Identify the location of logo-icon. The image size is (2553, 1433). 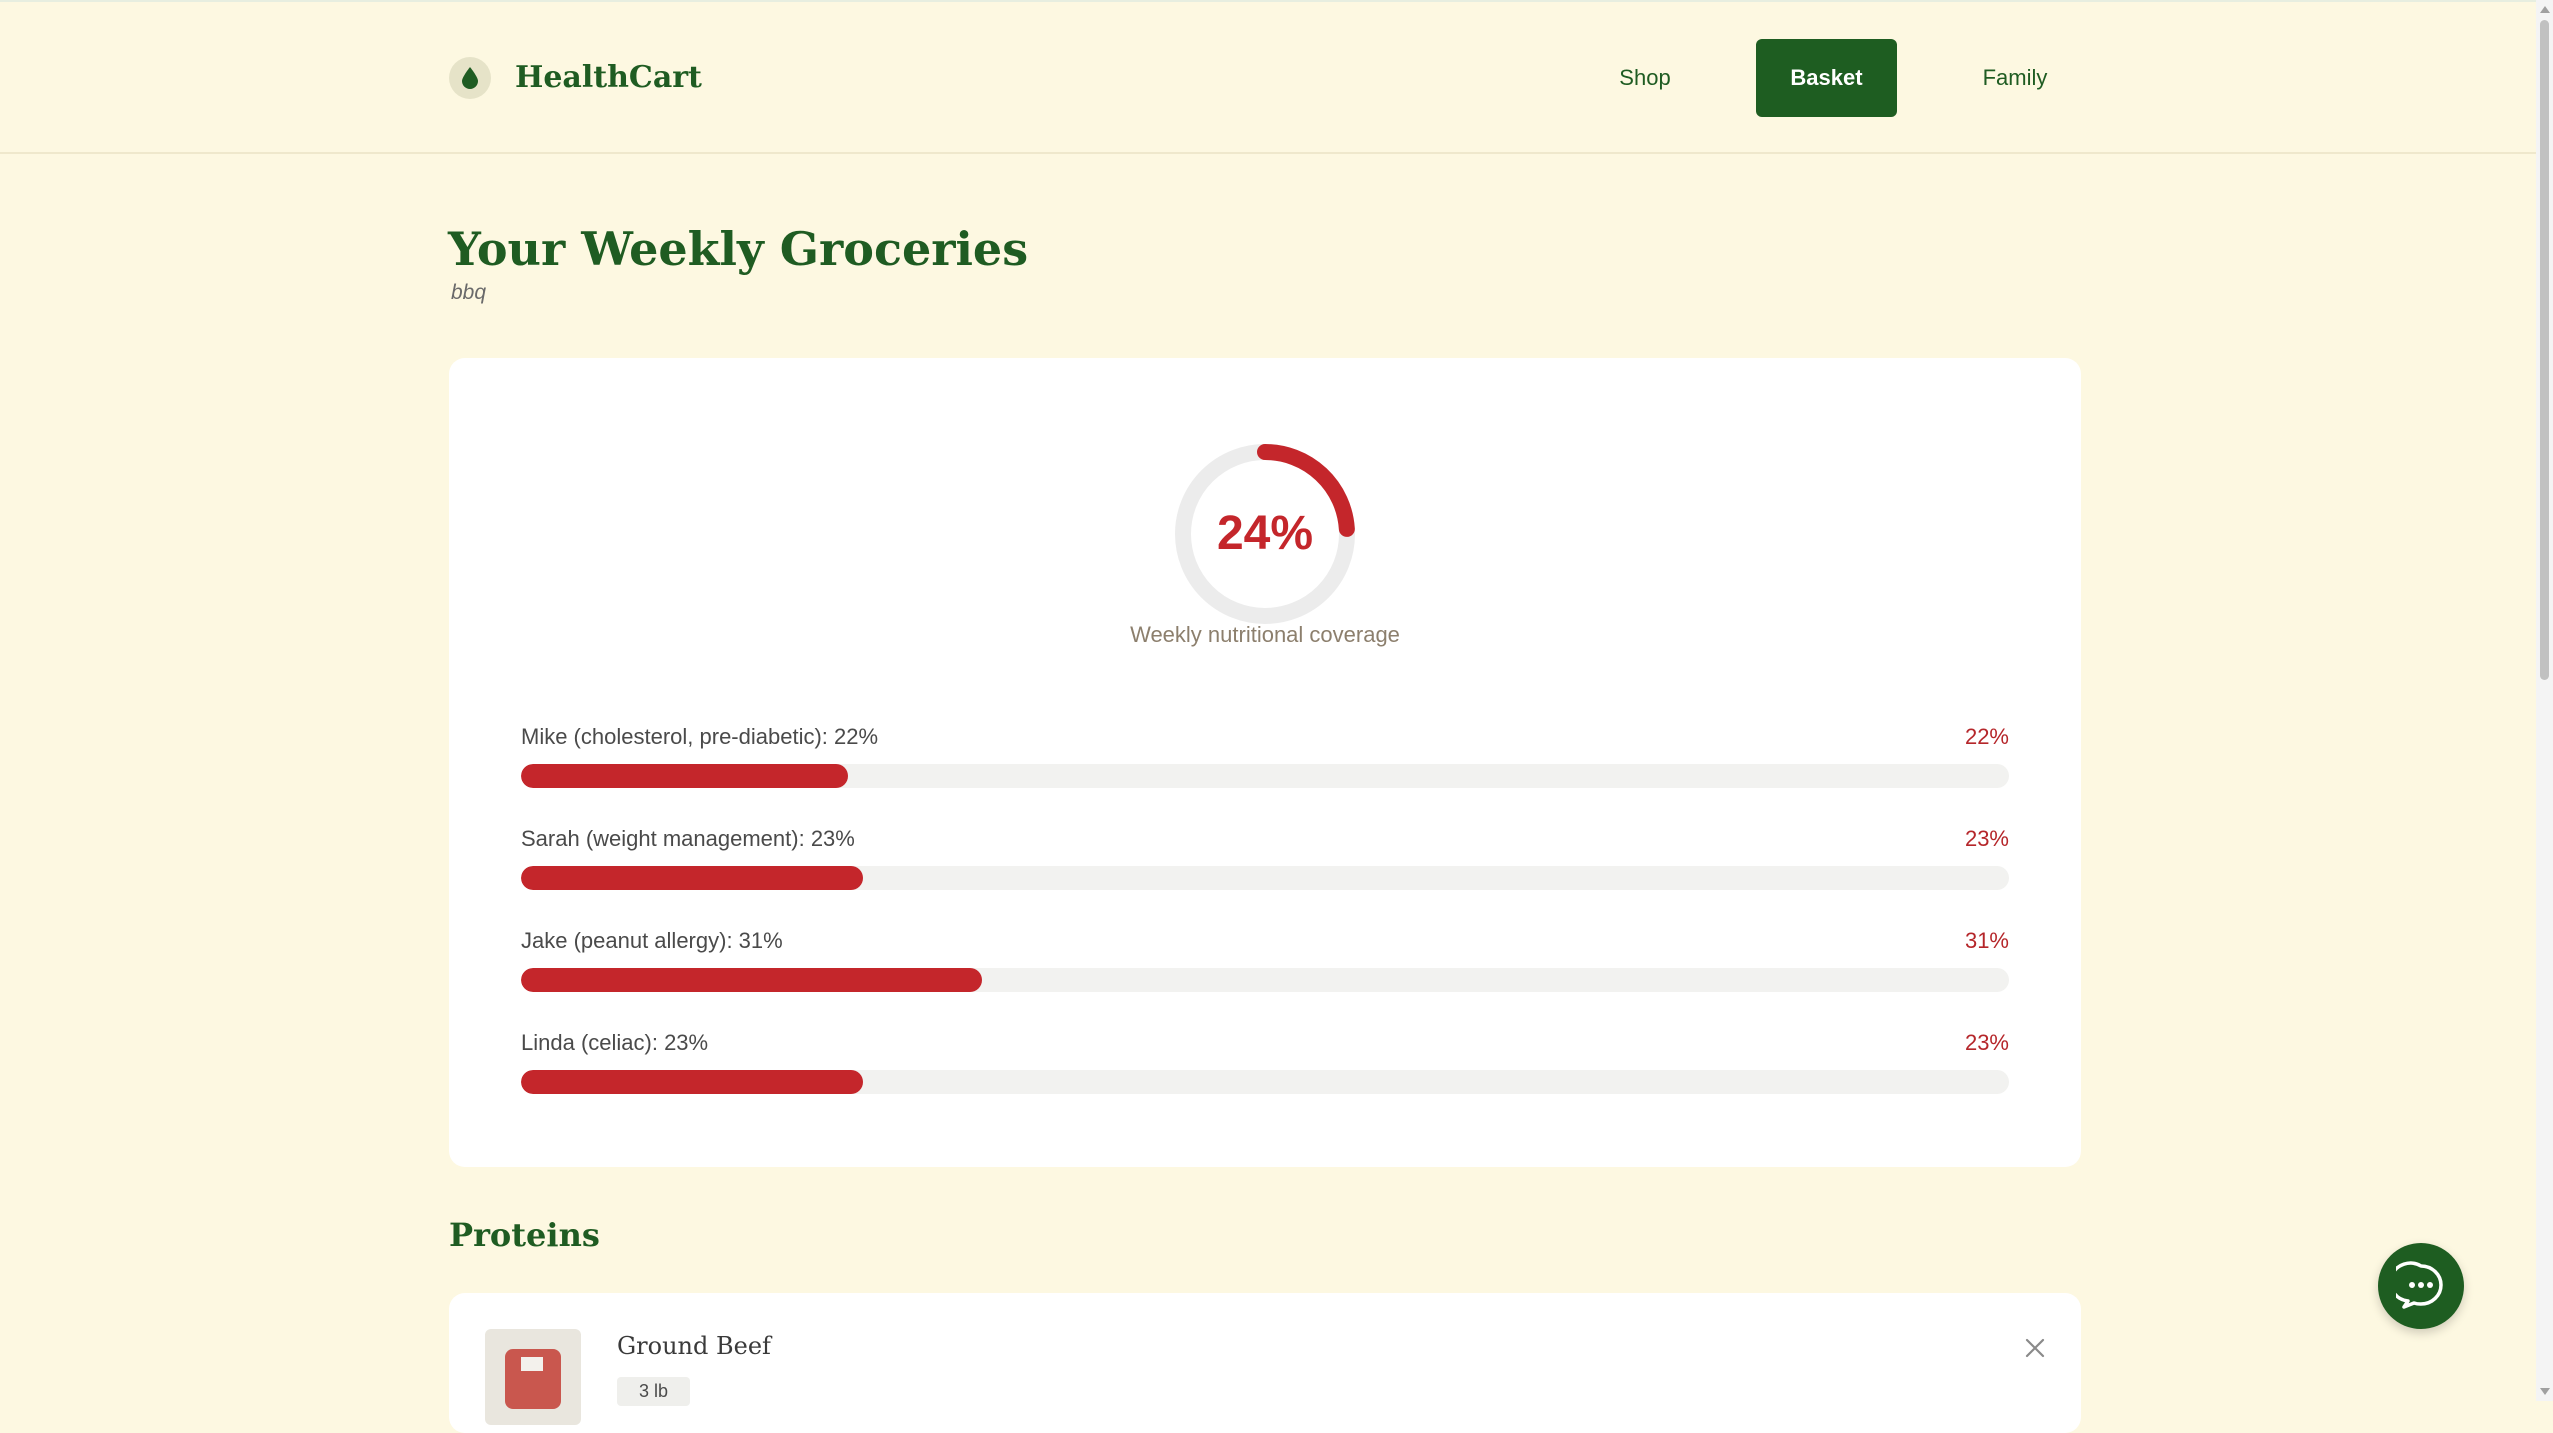
(470, 78).